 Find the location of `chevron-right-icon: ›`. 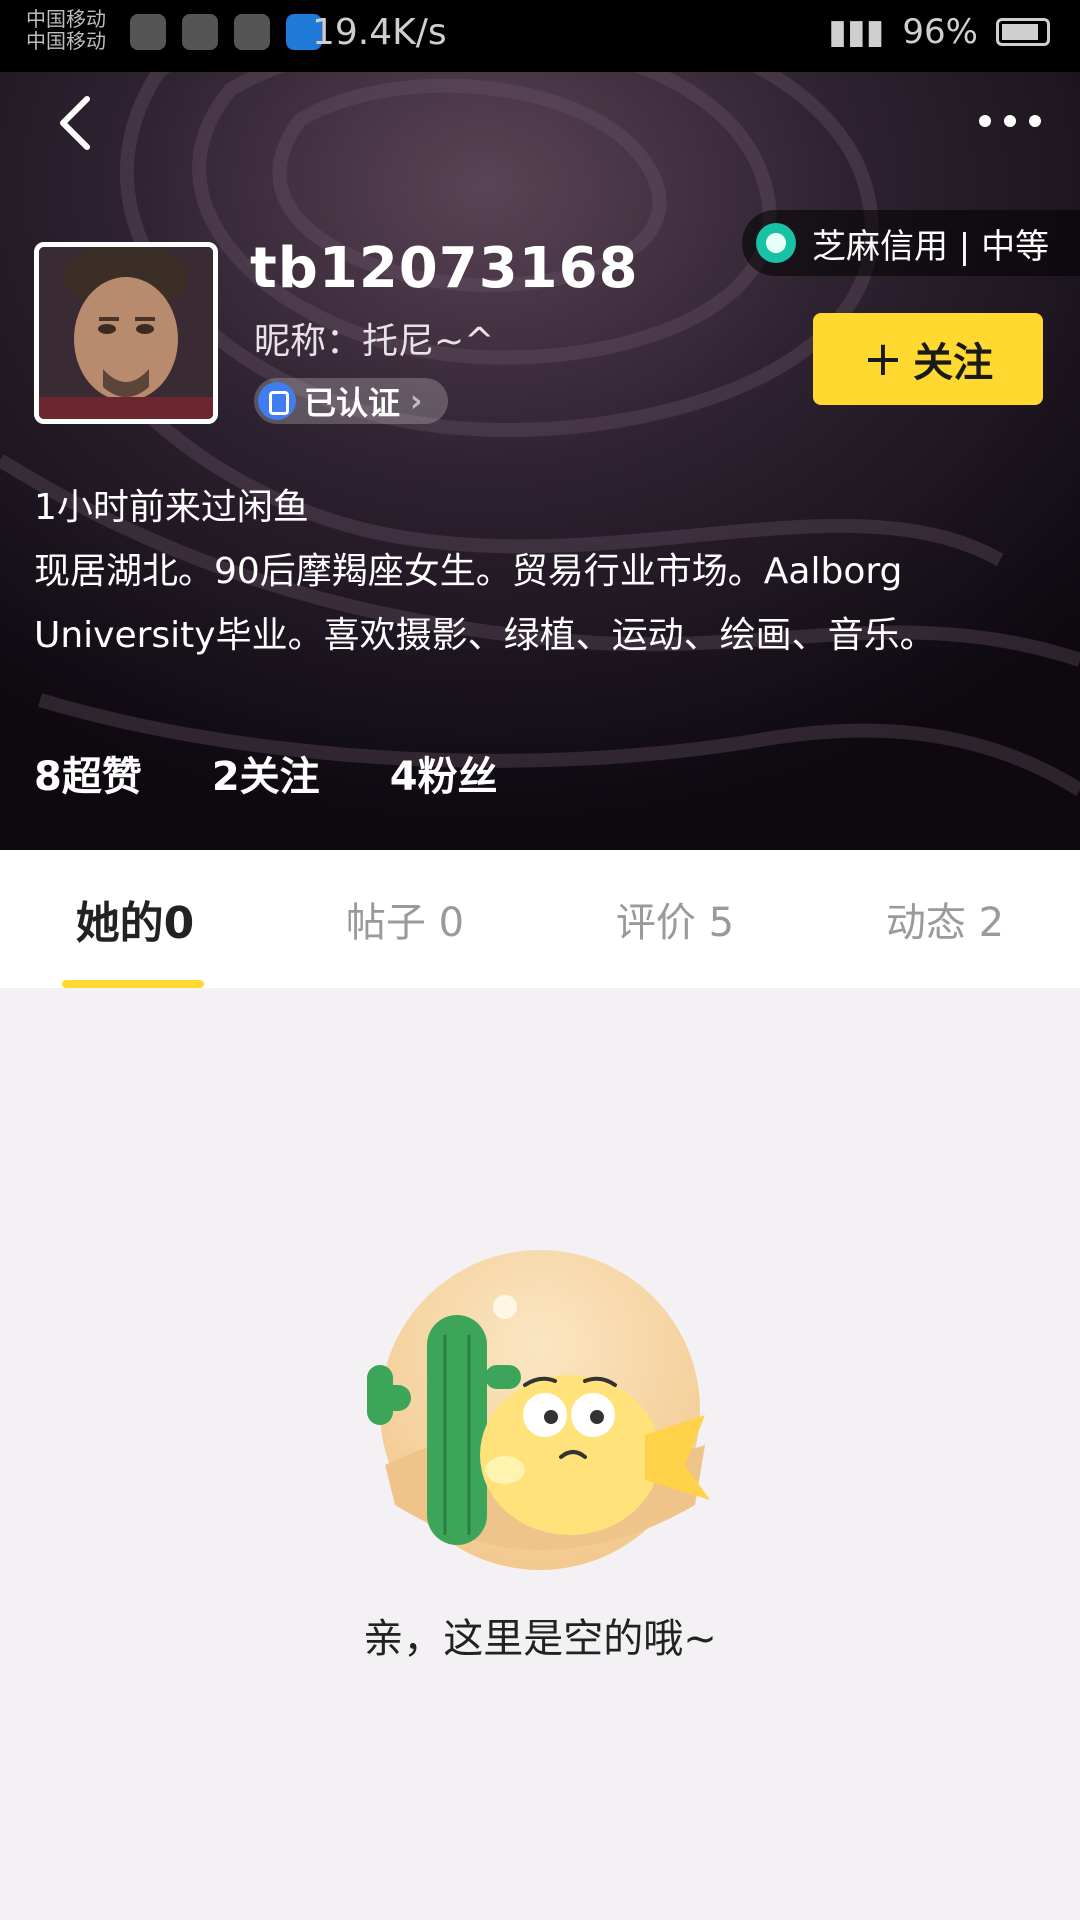

chevron-right-icon: › is located at coordinates (416, 401).